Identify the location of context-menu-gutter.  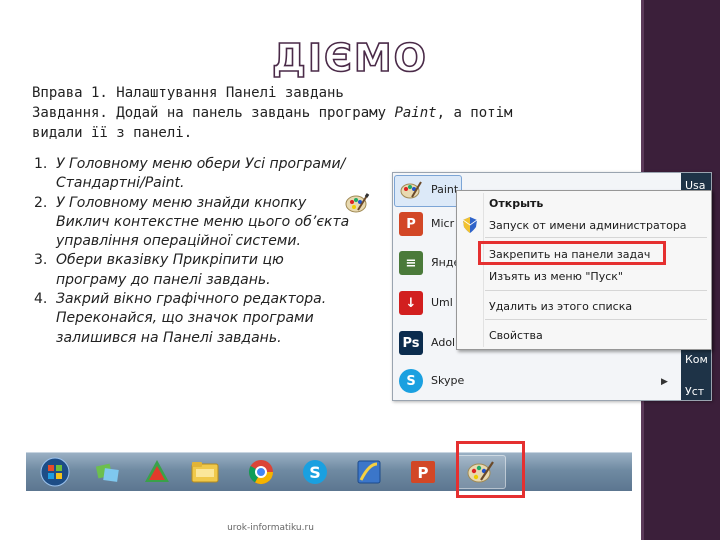
(483, 270).